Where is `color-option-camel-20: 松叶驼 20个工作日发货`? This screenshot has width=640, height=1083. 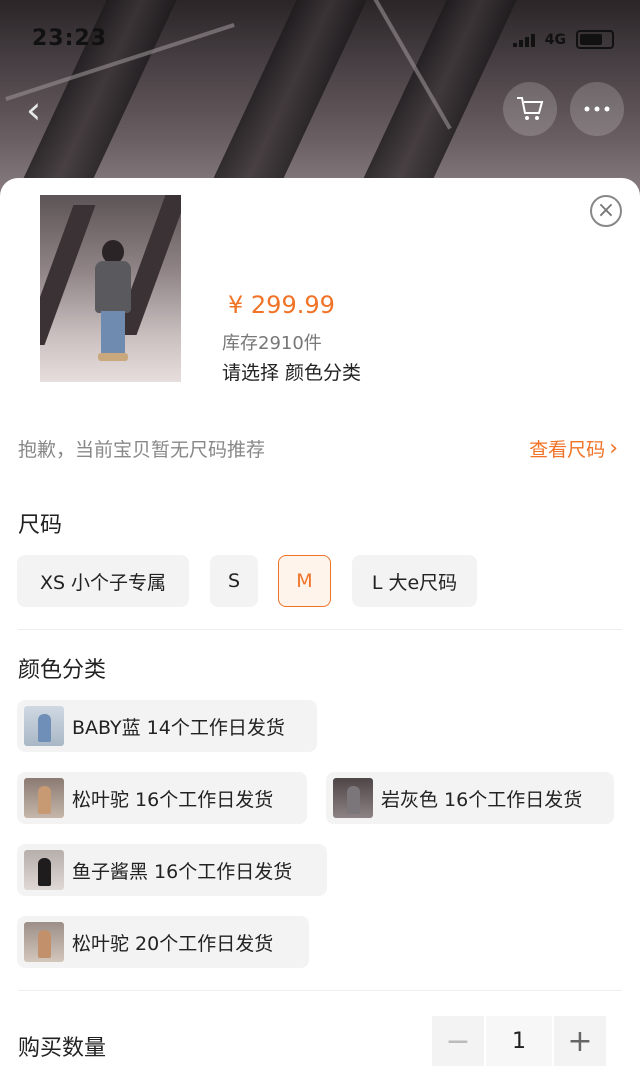 color-option-camel-20: 松叶驼 20个工作日发货 is located at coordinates (163, 942).